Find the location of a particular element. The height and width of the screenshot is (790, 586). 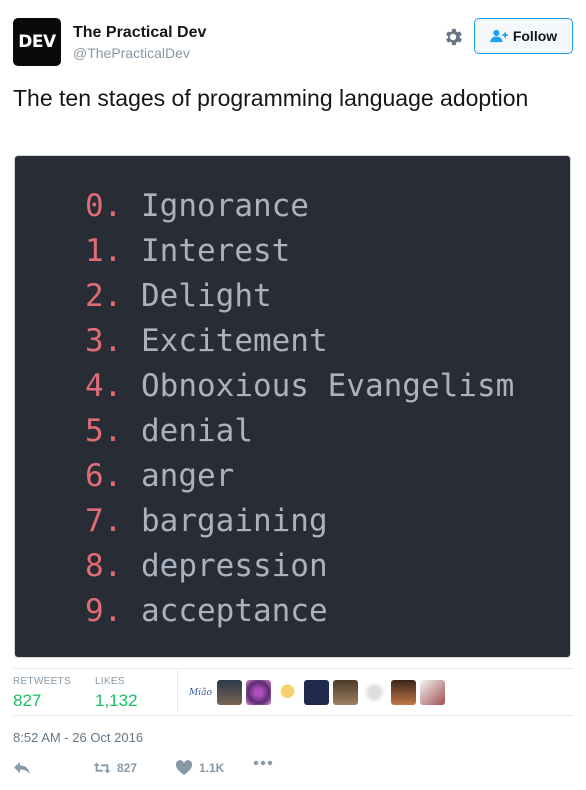

stage-label: Ignorance is located at coordinates (225, 206).